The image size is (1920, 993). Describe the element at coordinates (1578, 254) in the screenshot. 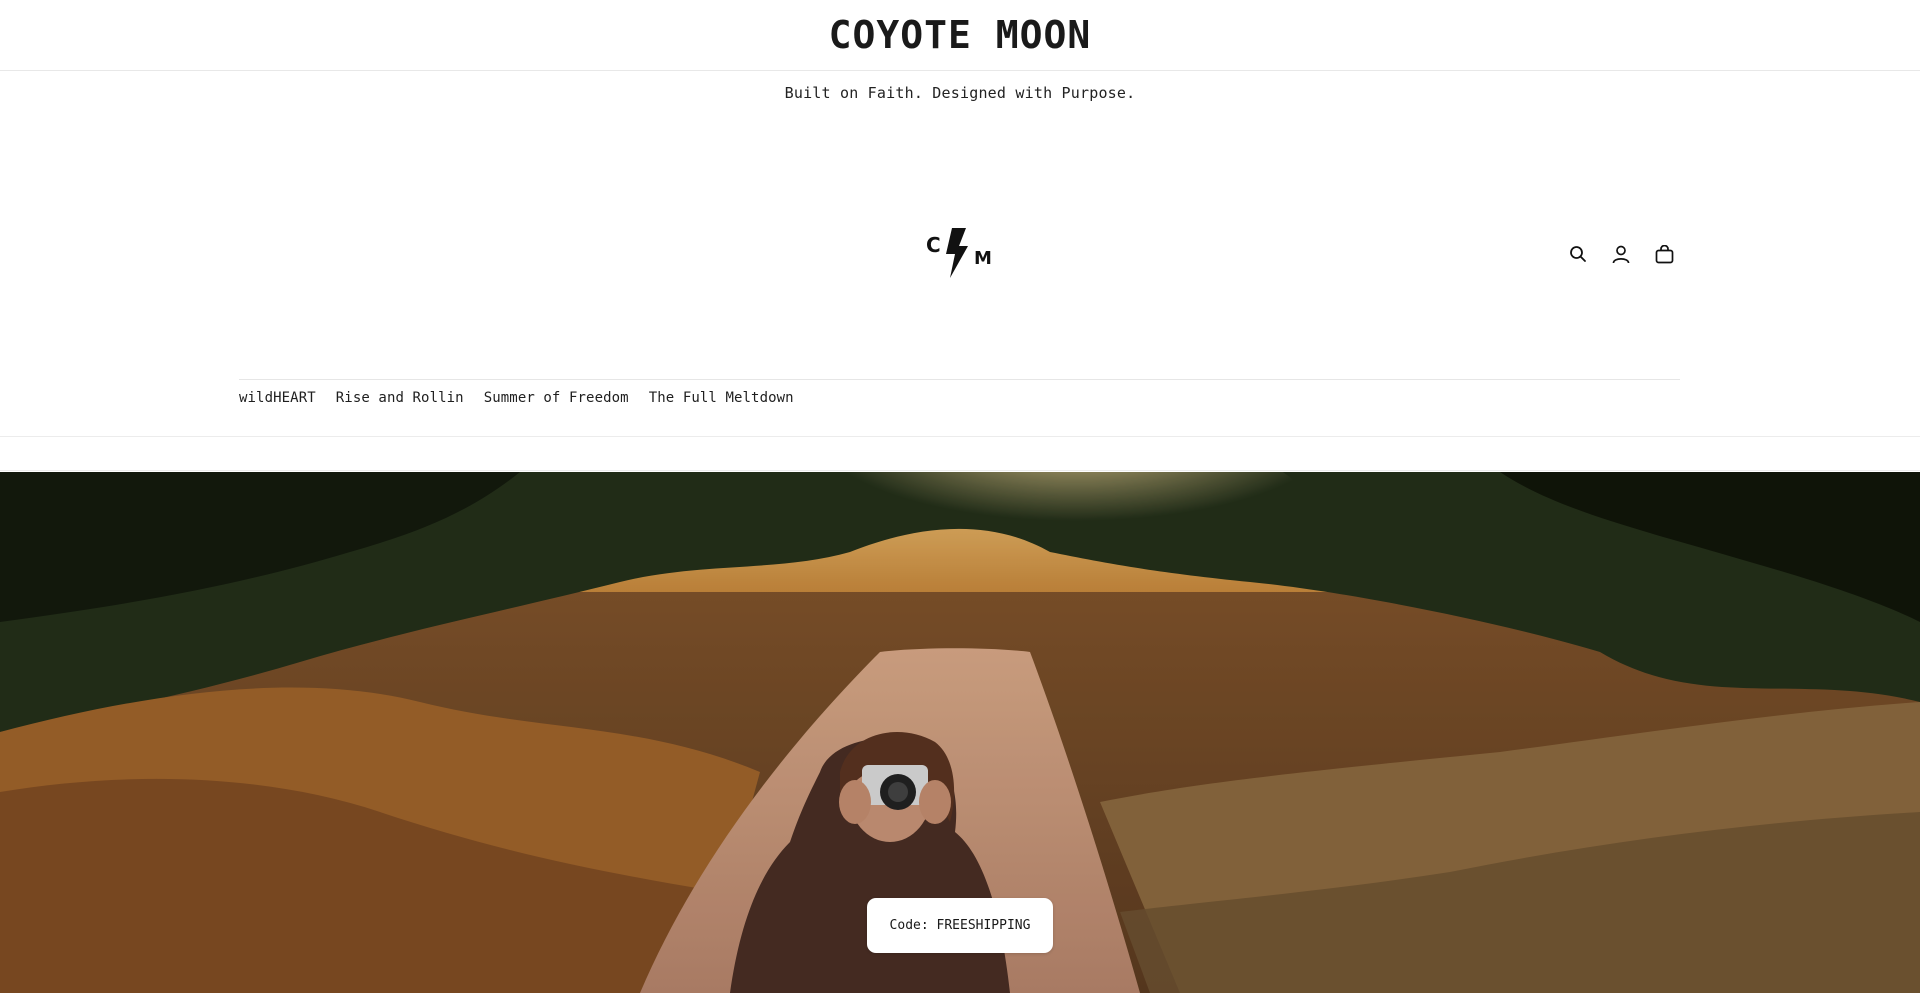

I see `search-icon` at that location.